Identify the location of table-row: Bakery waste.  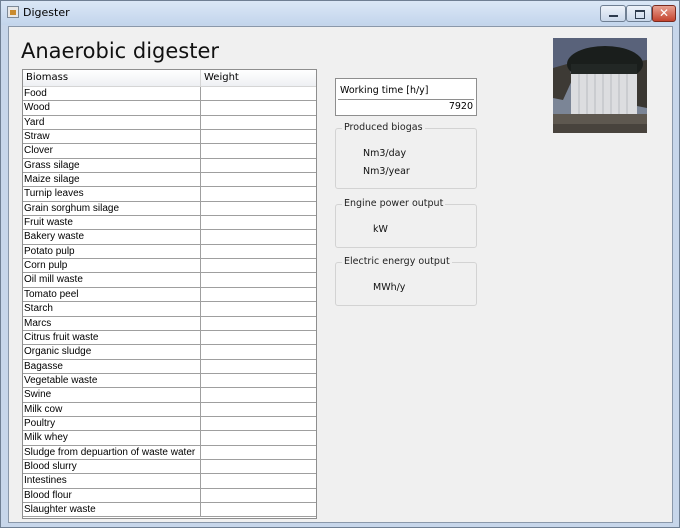
(169, 237).